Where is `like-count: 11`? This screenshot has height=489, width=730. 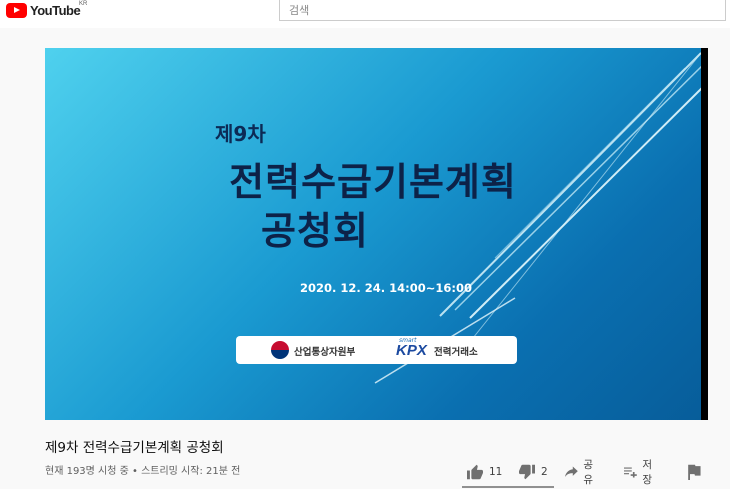
like-count: 11 is located at coordinates (496, 472).